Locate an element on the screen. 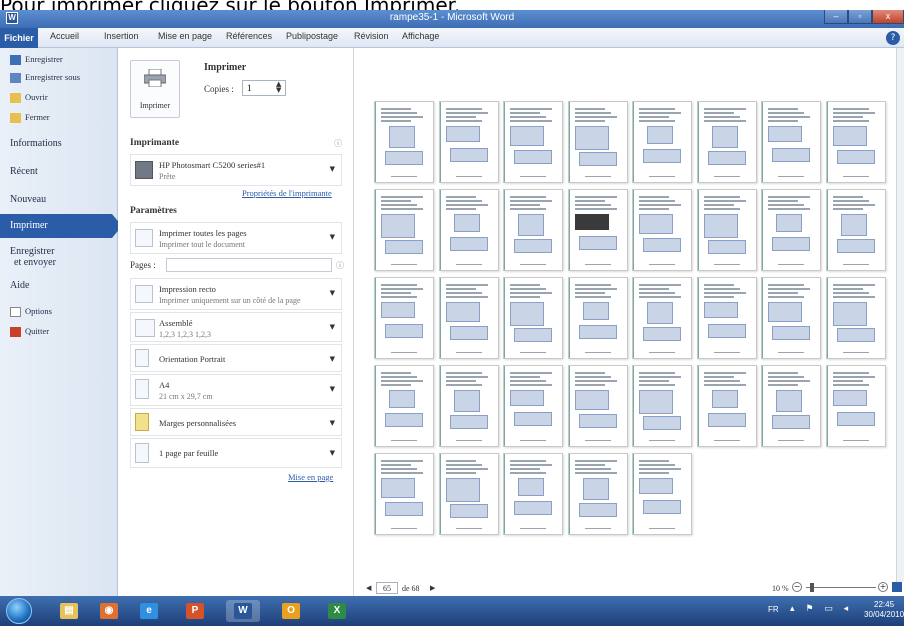 Image resolution: width=904 pixels, height=626 pixels. powerpoint-icon: P is located at coordinates (195, 611).